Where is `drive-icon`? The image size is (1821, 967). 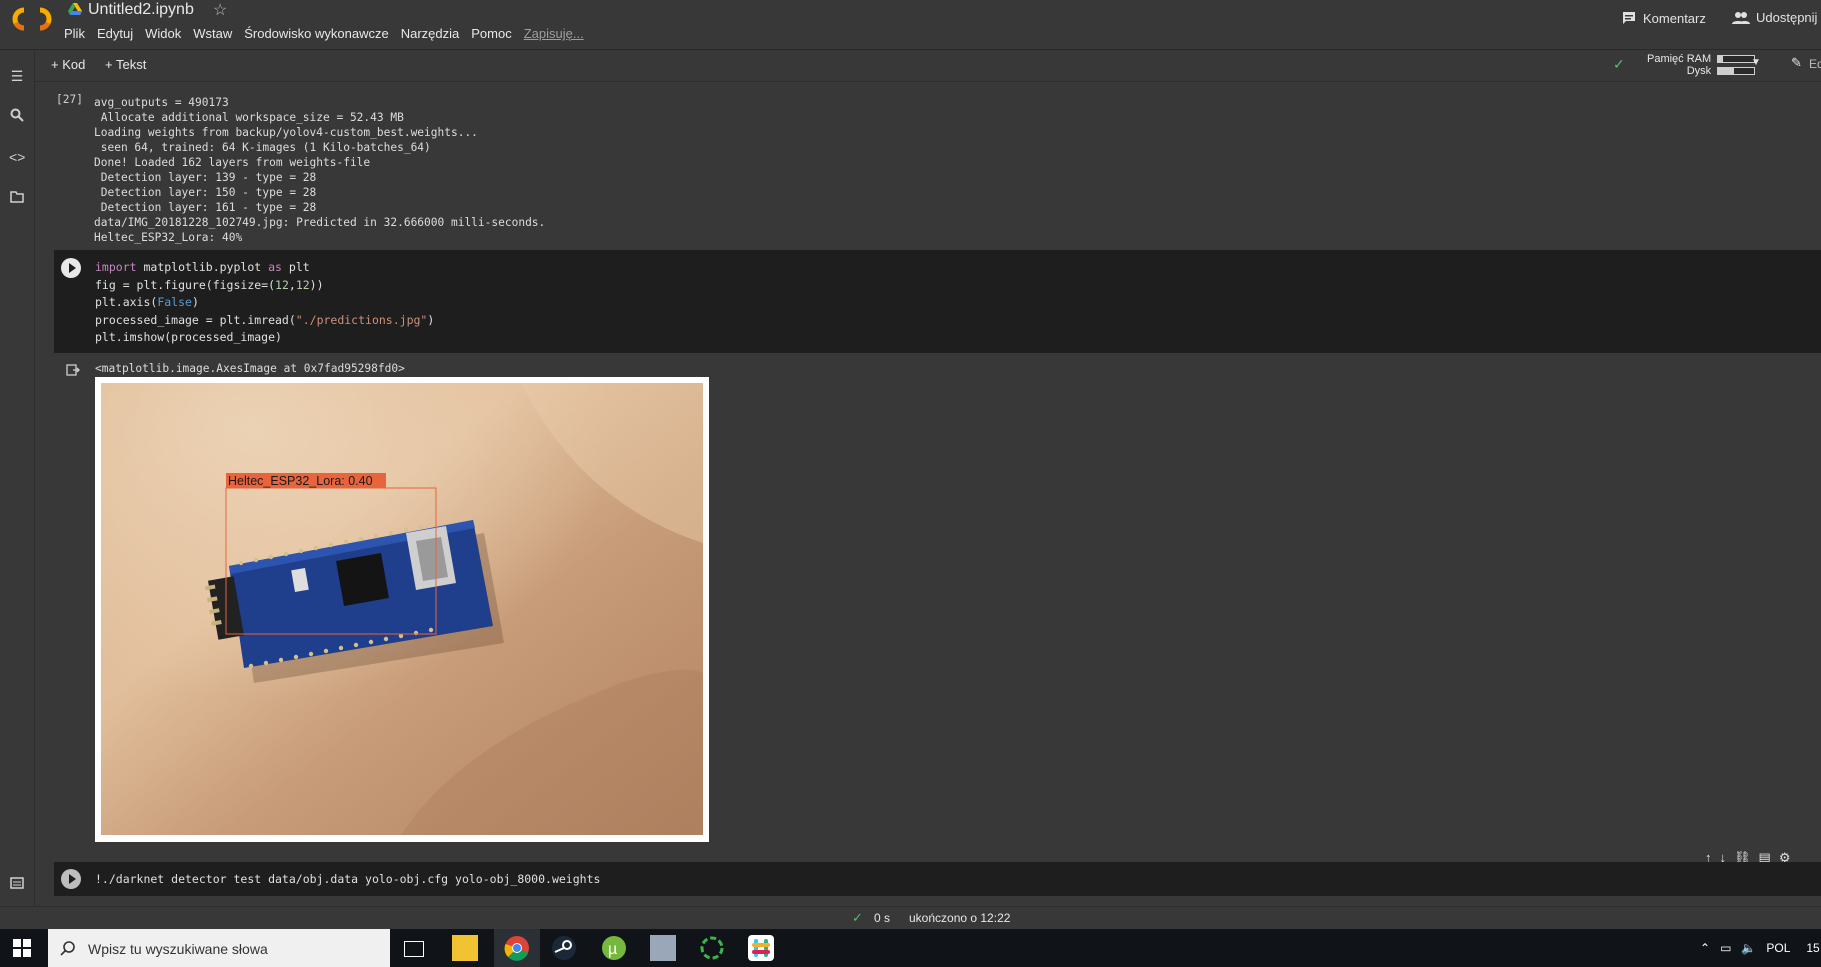
drive-icon is located at coordinates (75, 9).